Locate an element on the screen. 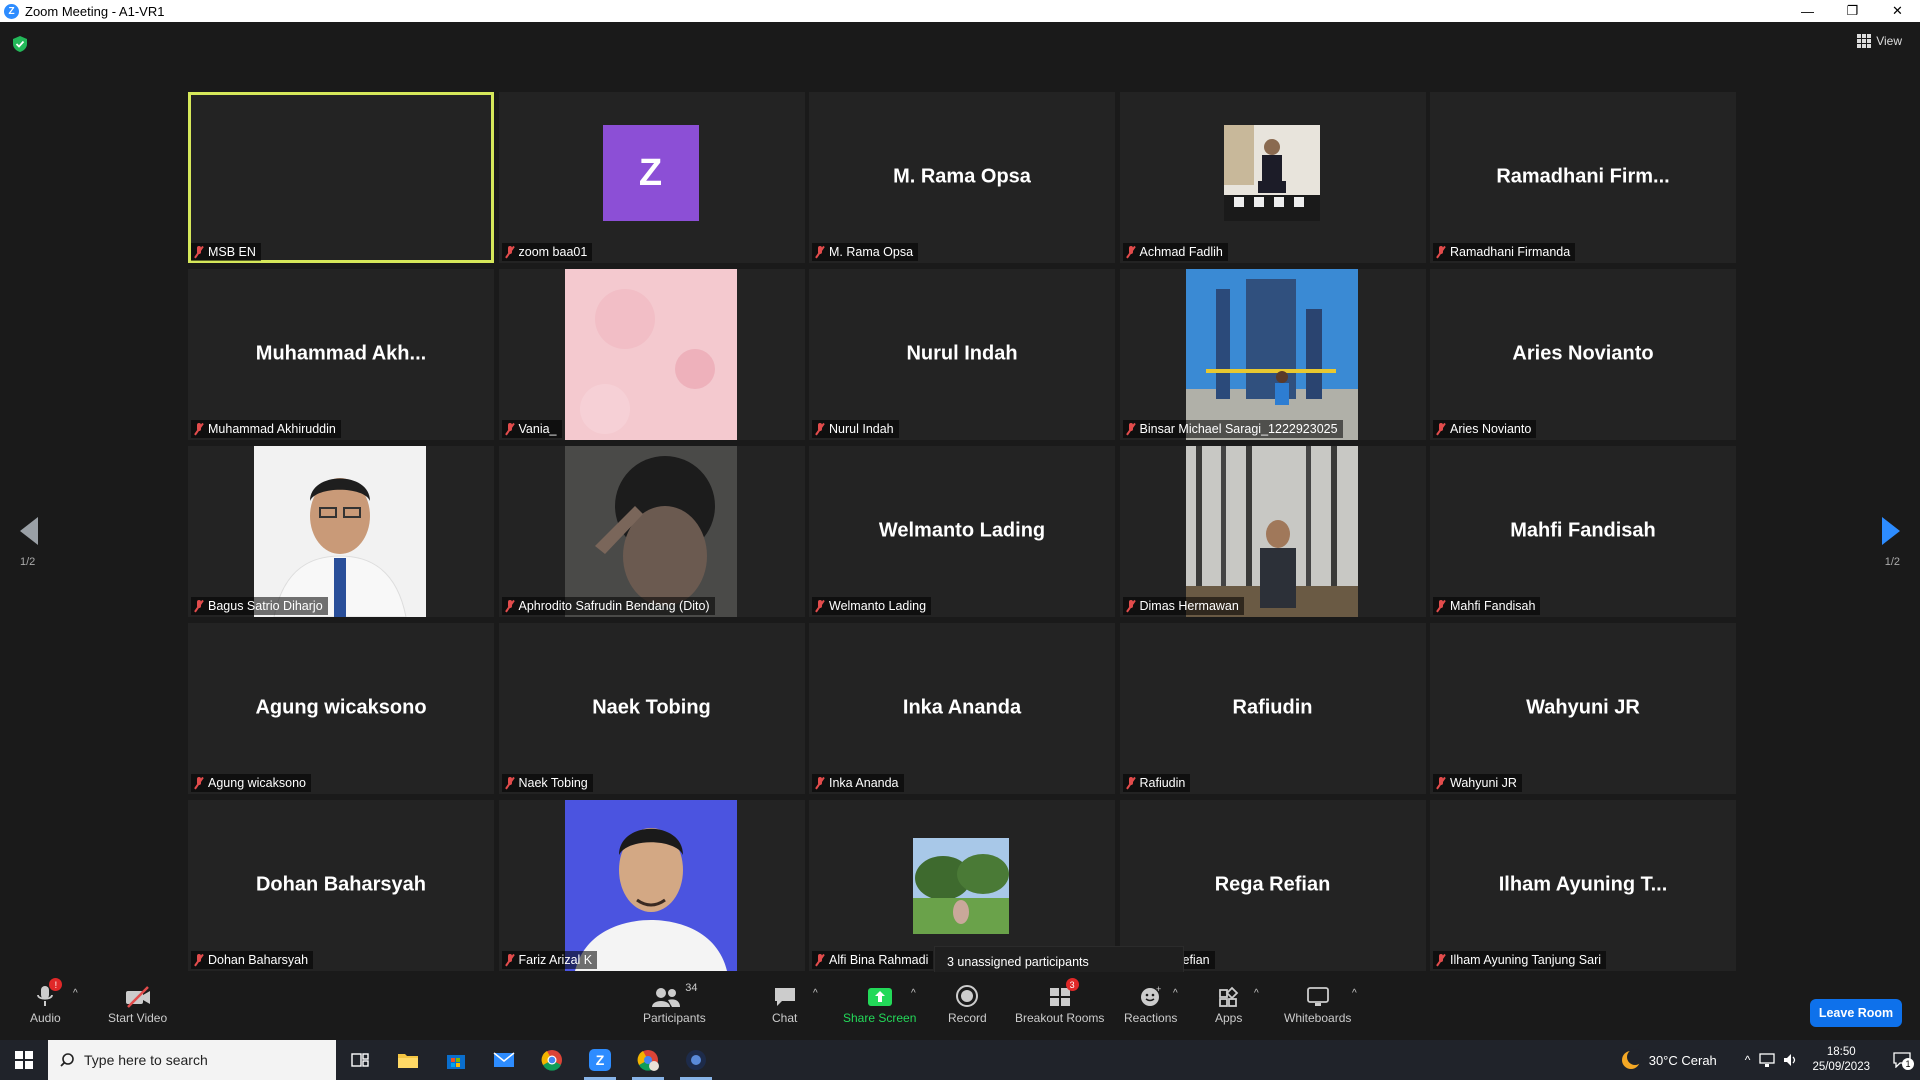  share-options-chevron-icon: ^ is located at coordinates (913, 993).